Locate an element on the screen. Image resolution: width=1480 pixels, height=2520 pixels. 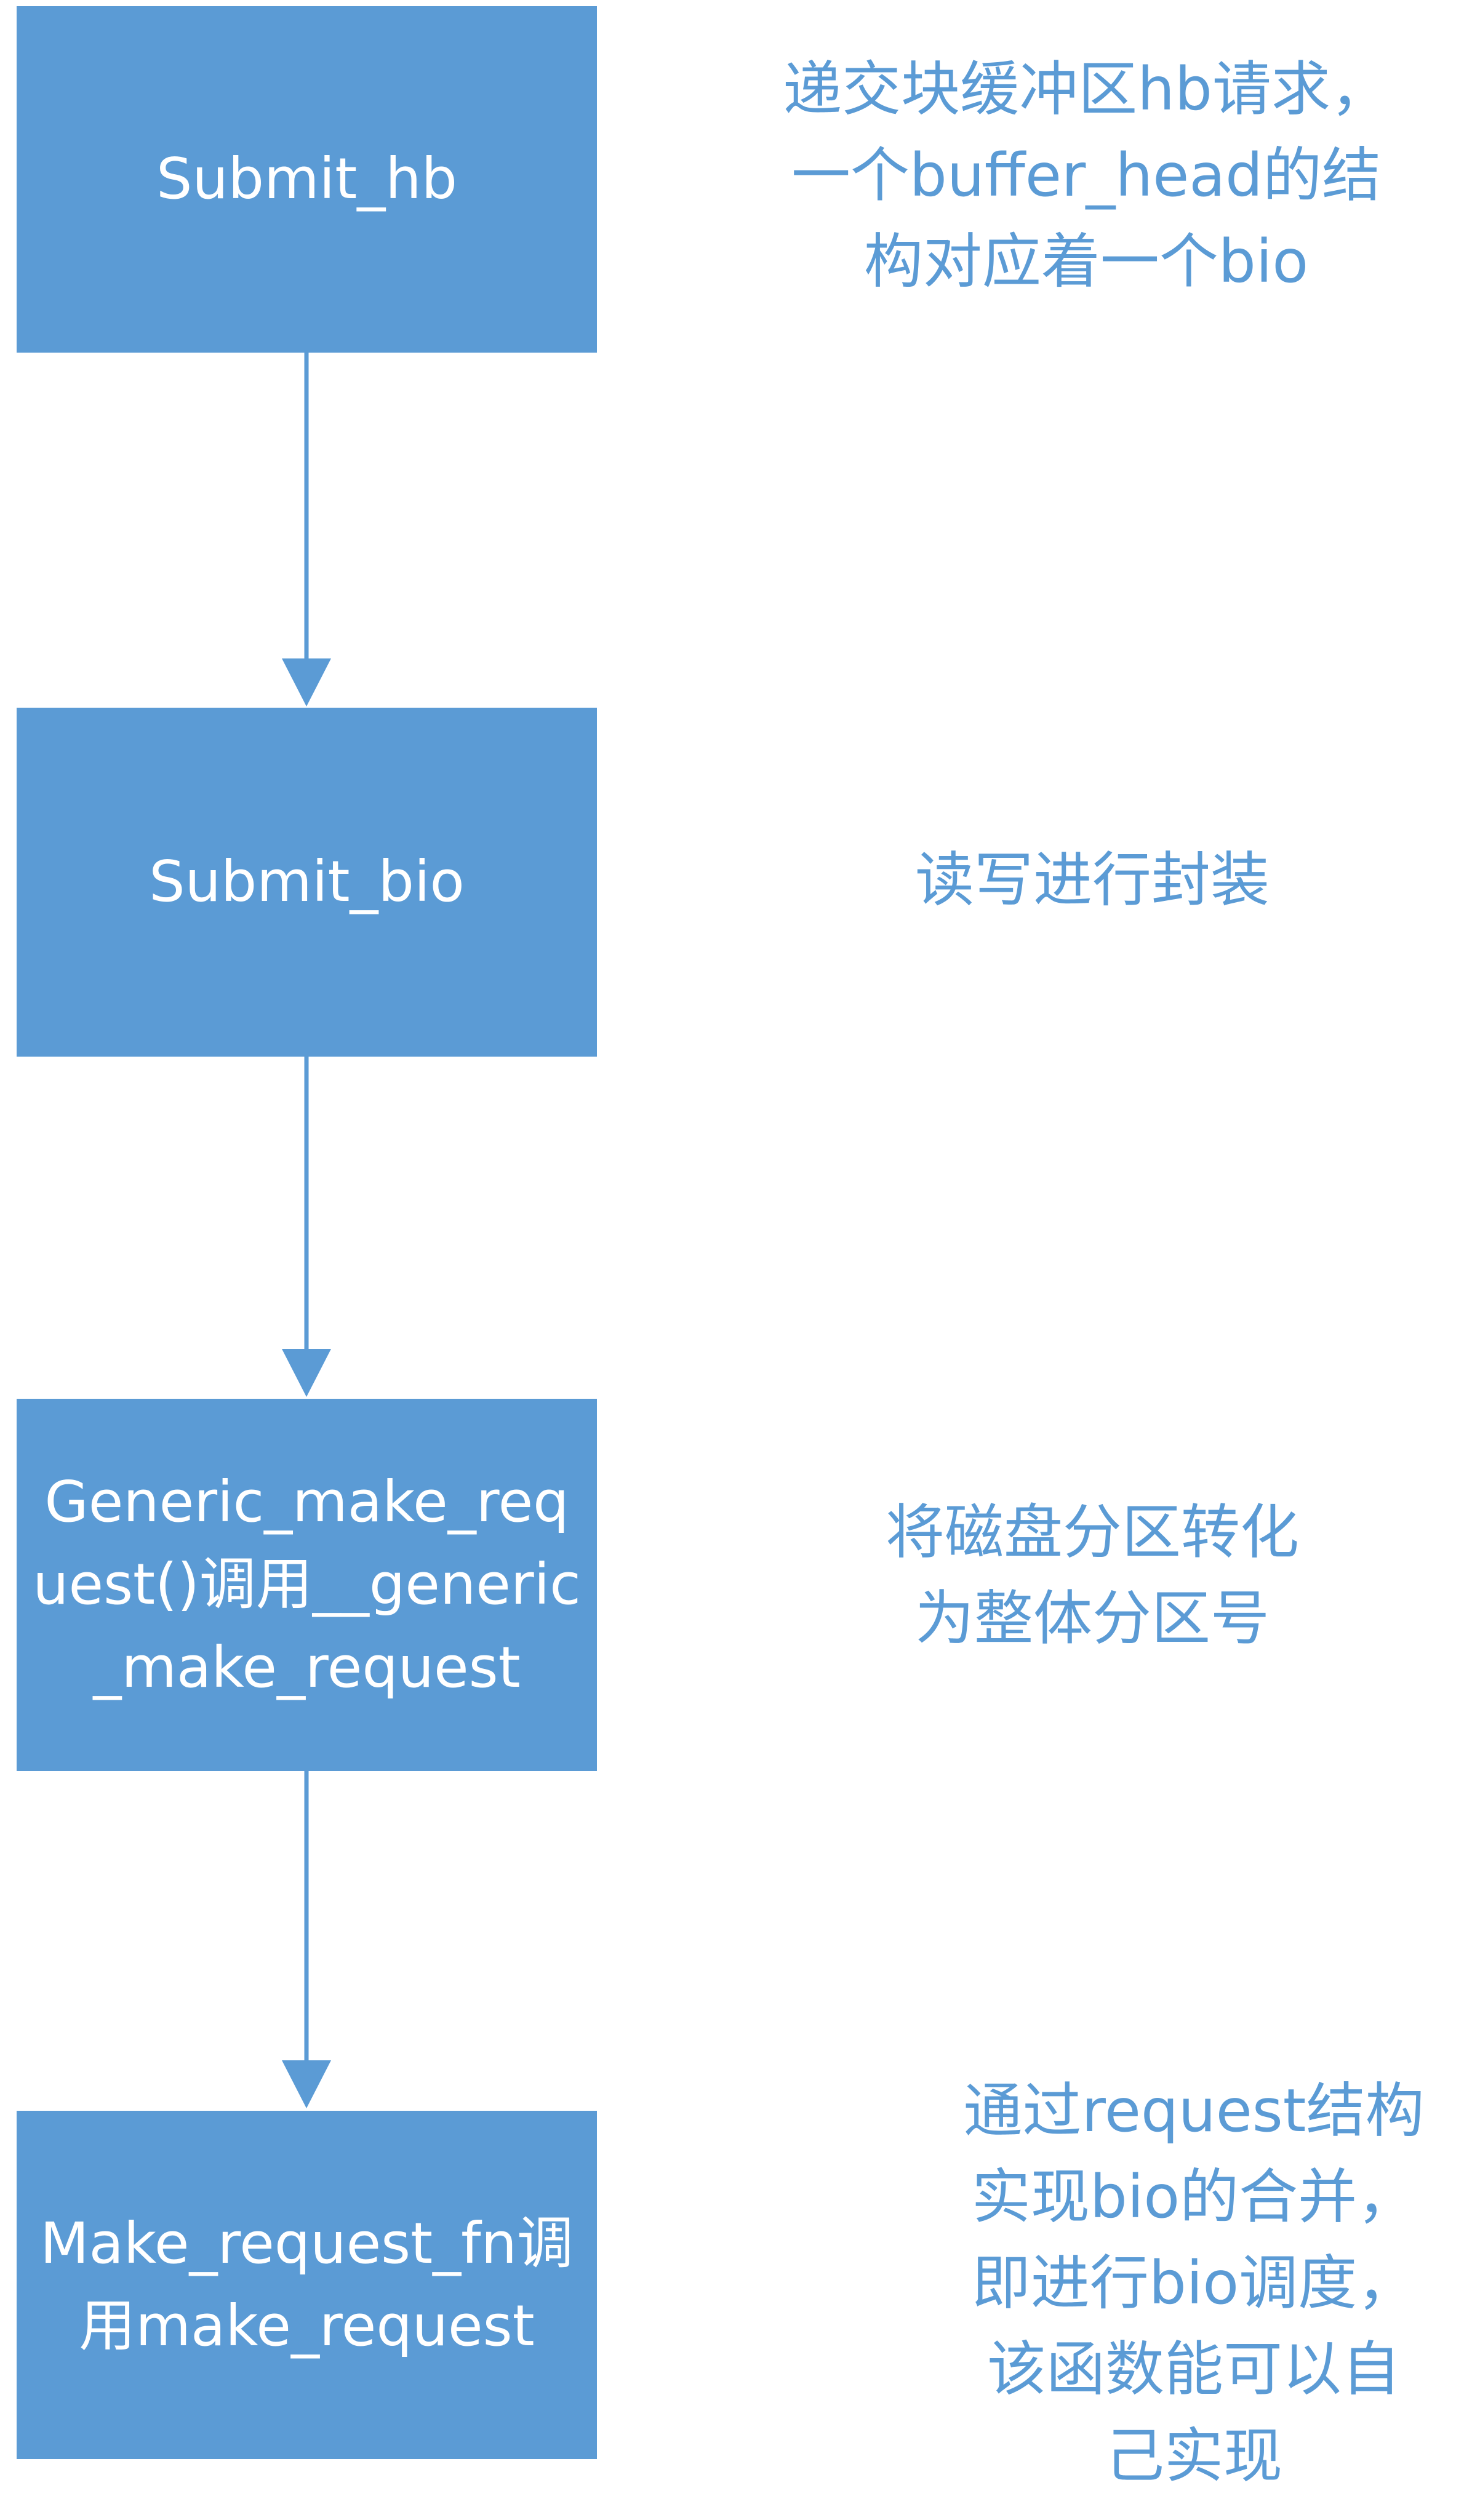
step-label-submit-bio: Submit_bio is located at coordinates (307, 882).